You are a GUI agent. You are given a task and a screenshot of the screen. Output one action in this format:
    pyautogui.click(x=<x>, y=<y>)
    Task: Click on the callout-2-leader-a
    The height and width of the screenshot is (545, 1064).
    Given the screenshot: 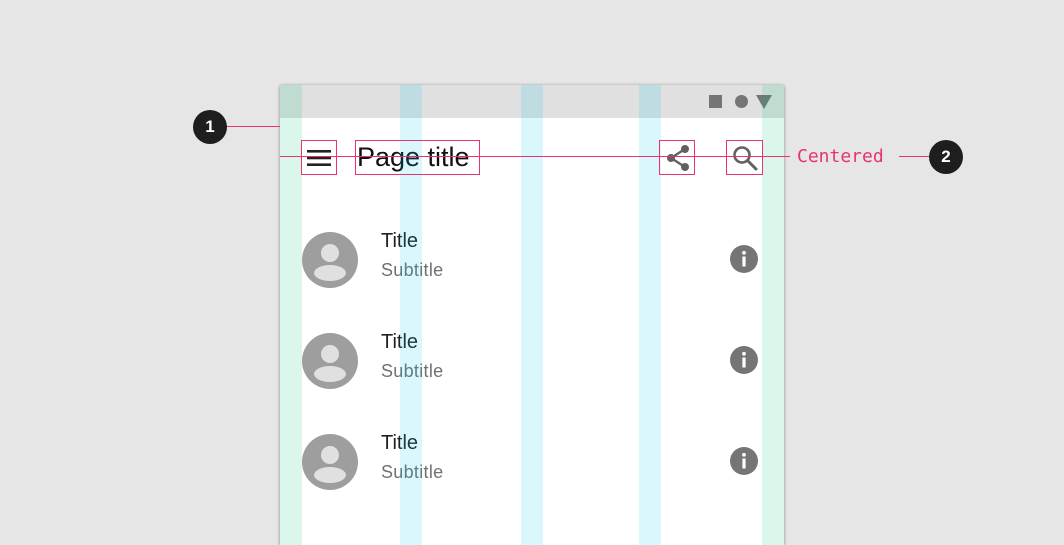 What is the action you would take?
    pyautogui.click(x=776, y=156)
    